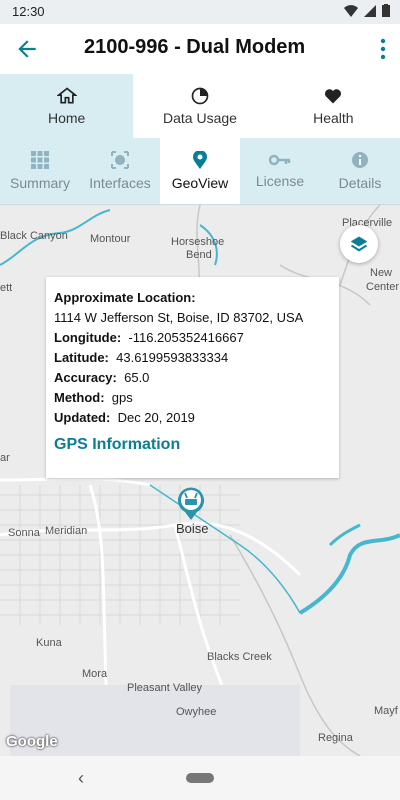 The height and width of the screenshot is (800, 400). Describe the element at coordinates (381, 273) in the screenshot. I see `map-label-new: New` at that location.